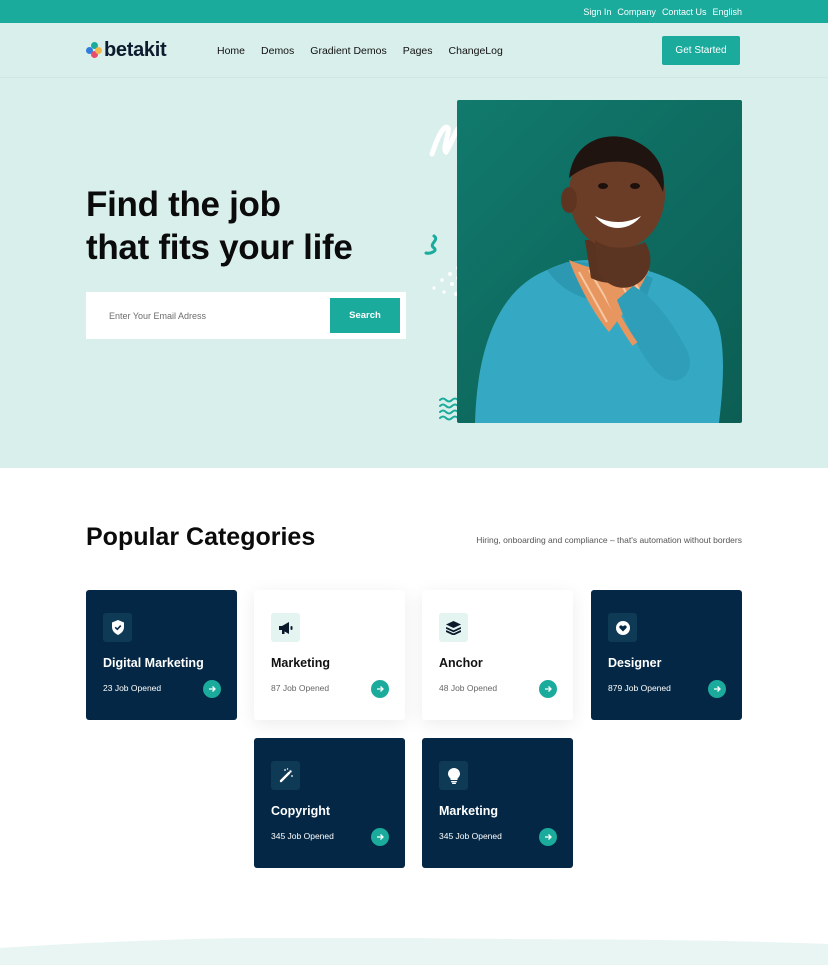 This screenshot has width=828, height=965. I want to click on top-link-company: Company, so click(636, 12).